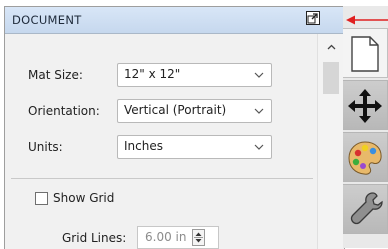 This screenshot has width=388, height=249. I want to click on tab-color, so click(365, 157).